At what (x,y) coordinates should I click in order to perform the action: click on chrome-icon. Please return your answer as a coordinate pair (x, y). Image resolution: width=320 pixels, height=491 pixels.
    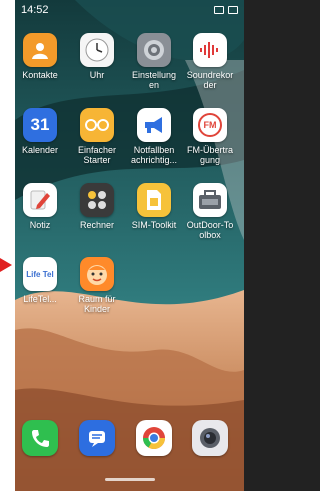
    Looking at the image, I should click on (154, 438).